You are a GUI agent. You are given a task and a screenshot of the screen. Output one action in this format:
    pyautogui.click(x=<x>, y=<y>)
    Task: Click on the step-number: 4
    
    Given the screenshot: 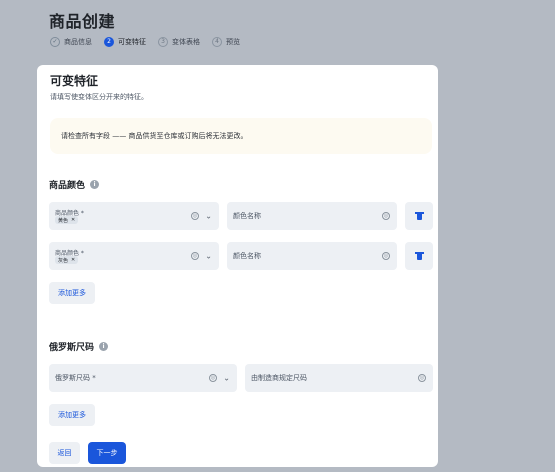 What is the action you would take?
    pyautogui.click(x=217, y=42)
    